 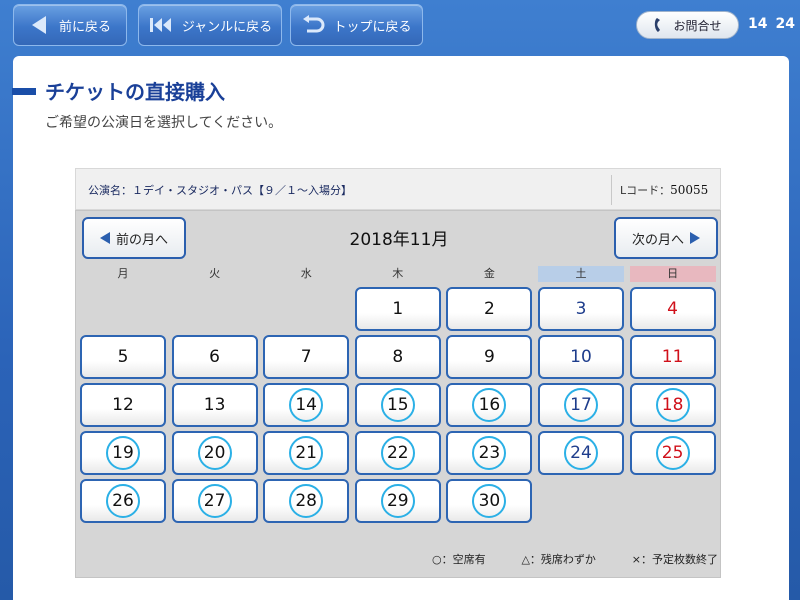 I want to click on calendar-day-1: 1, so click(x=397, y=309).